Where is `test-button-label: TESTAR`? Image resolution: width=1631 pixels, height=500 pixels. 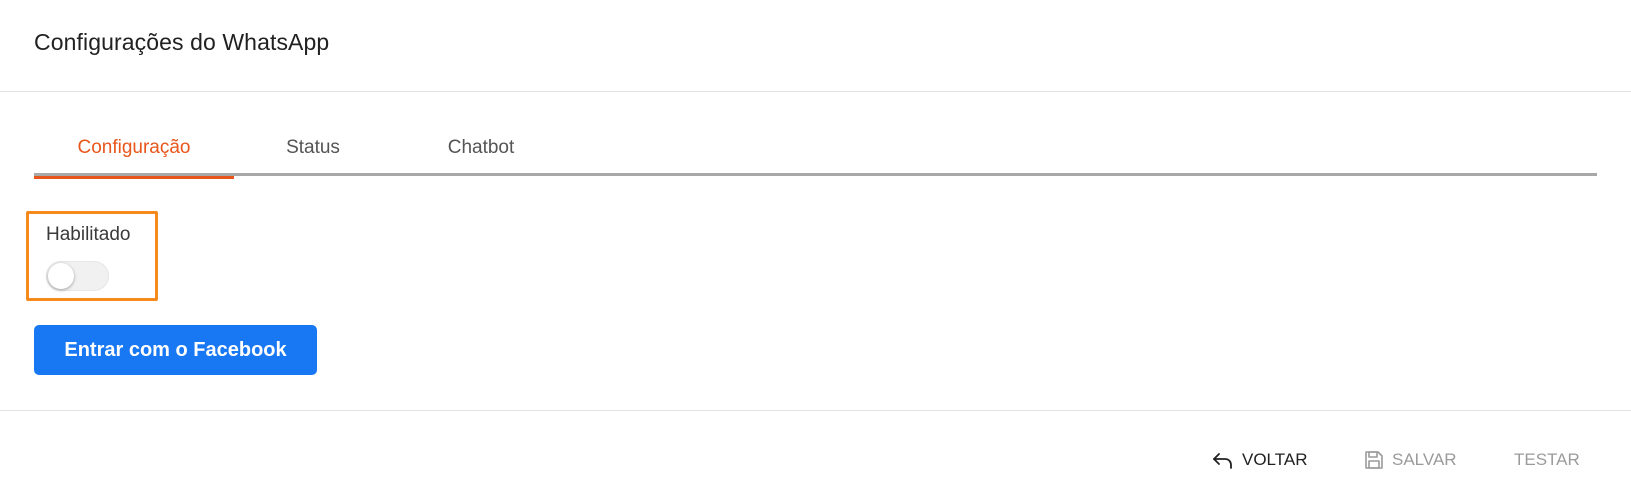 test-button-label: TESTAR is located at coordinates (1547, 459).